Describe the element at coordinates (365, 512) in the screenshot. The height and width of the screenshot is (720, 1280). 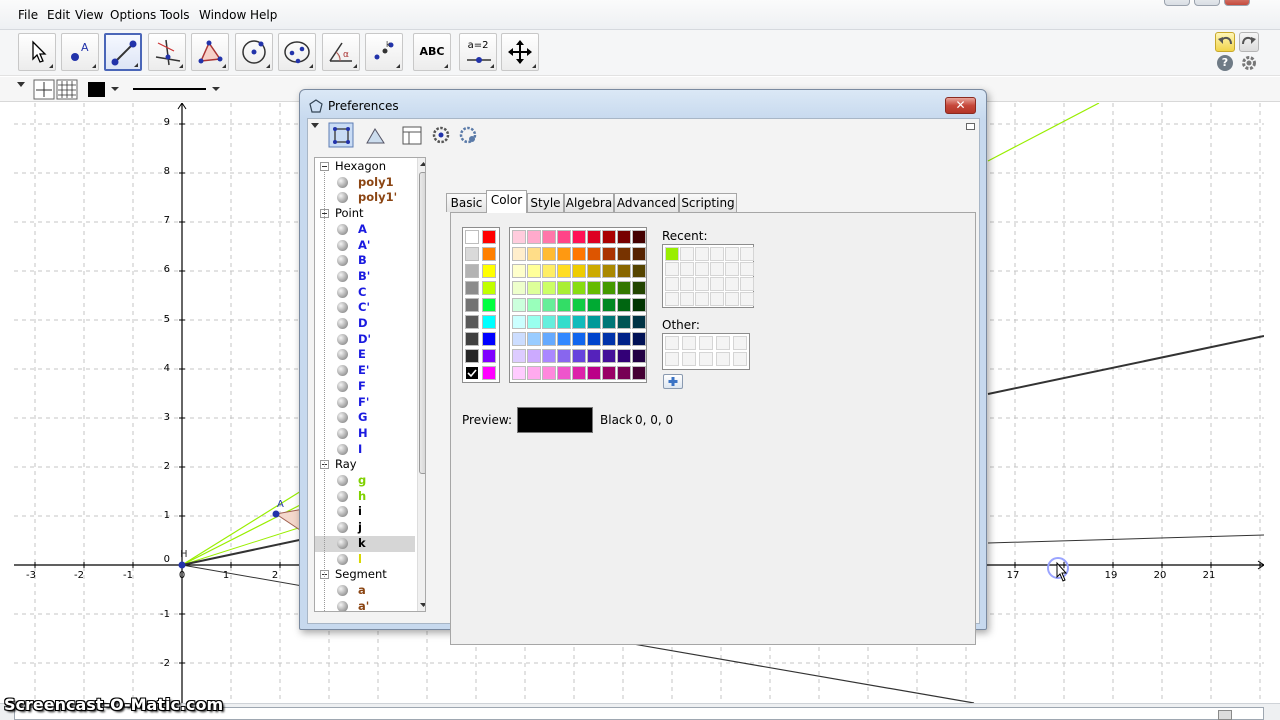
I see `tree-item: i` at that location.